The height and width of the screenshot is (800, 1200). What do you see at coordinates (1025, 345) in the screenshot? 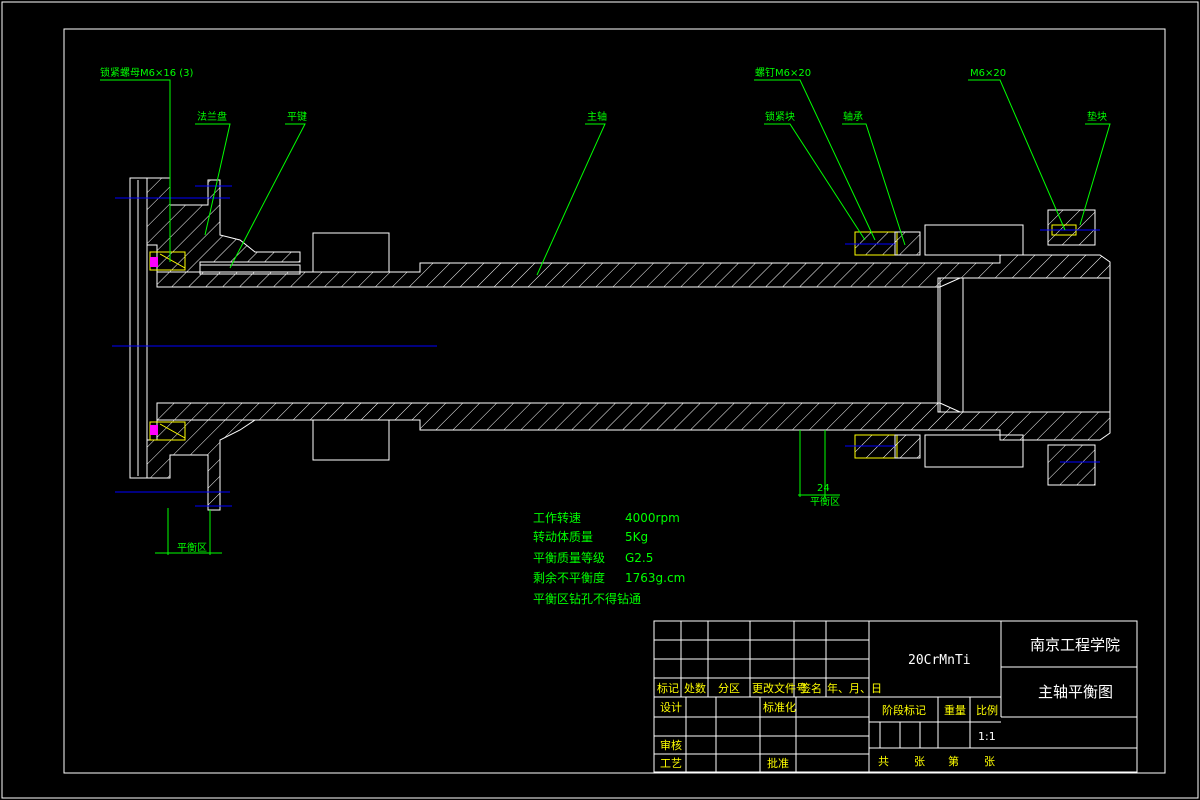
I see `shaft-bore-right` at bounding box center [1025, 345].